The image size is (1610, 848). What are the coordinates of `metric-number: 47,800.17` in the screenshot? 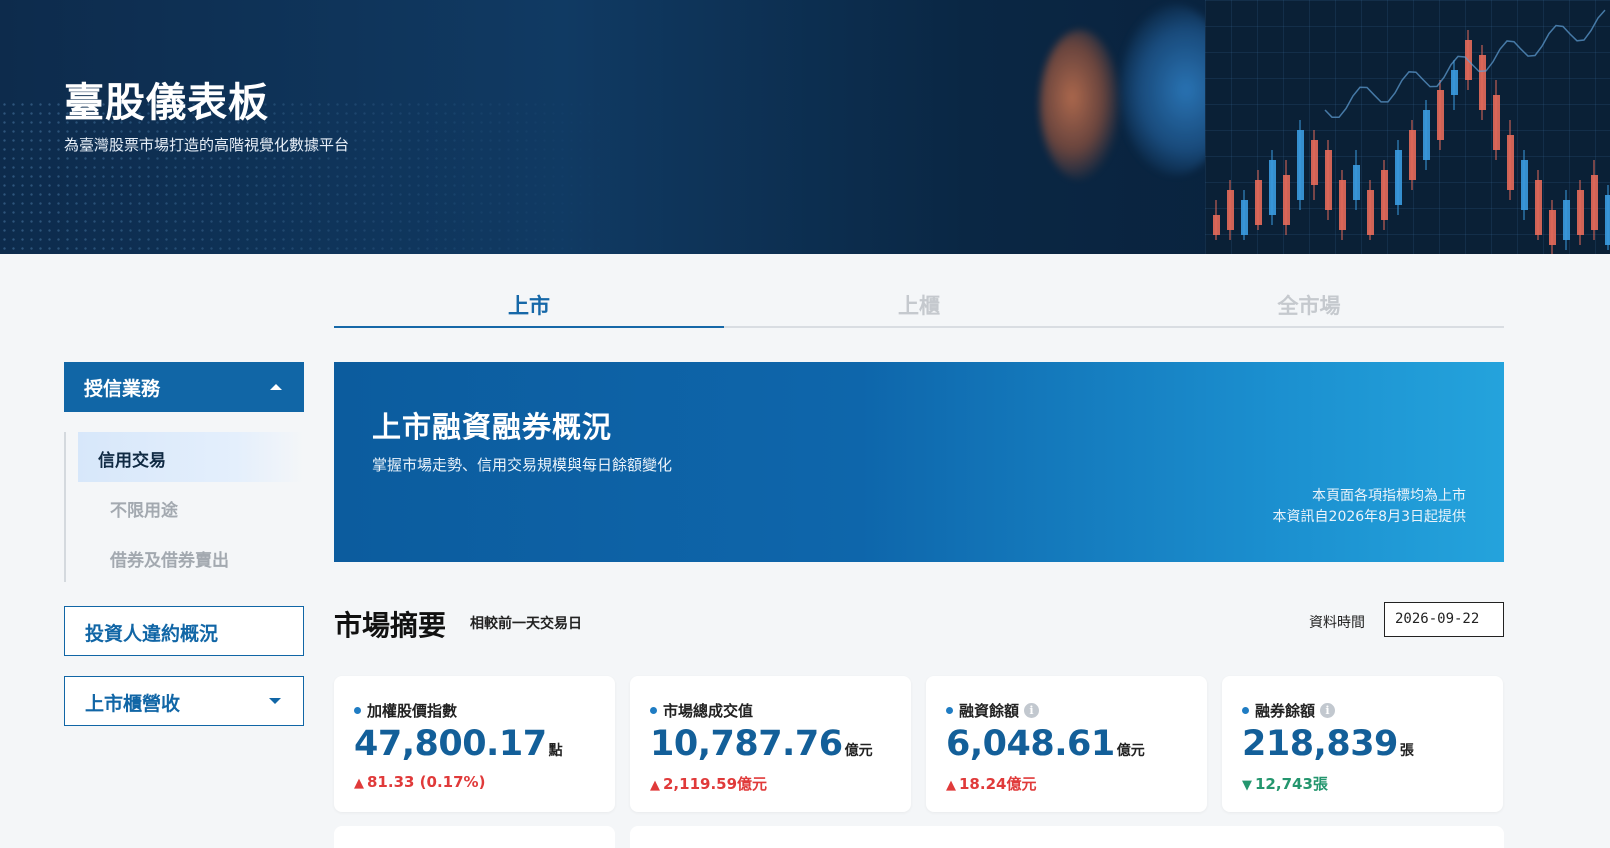 It's located at (450, 744).